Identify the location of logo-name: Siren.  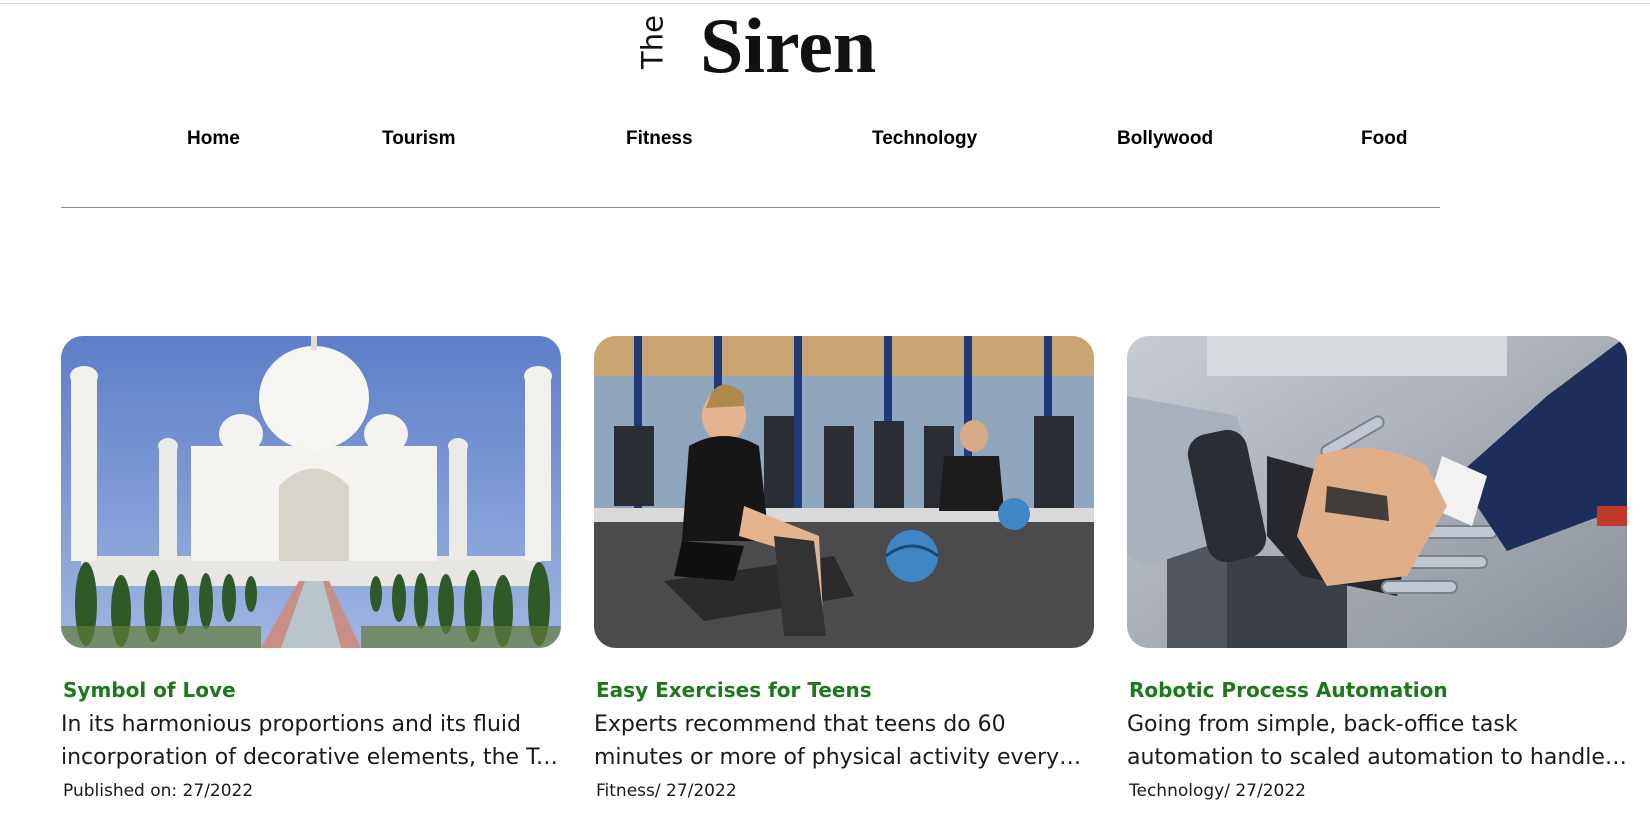
(788, 45).